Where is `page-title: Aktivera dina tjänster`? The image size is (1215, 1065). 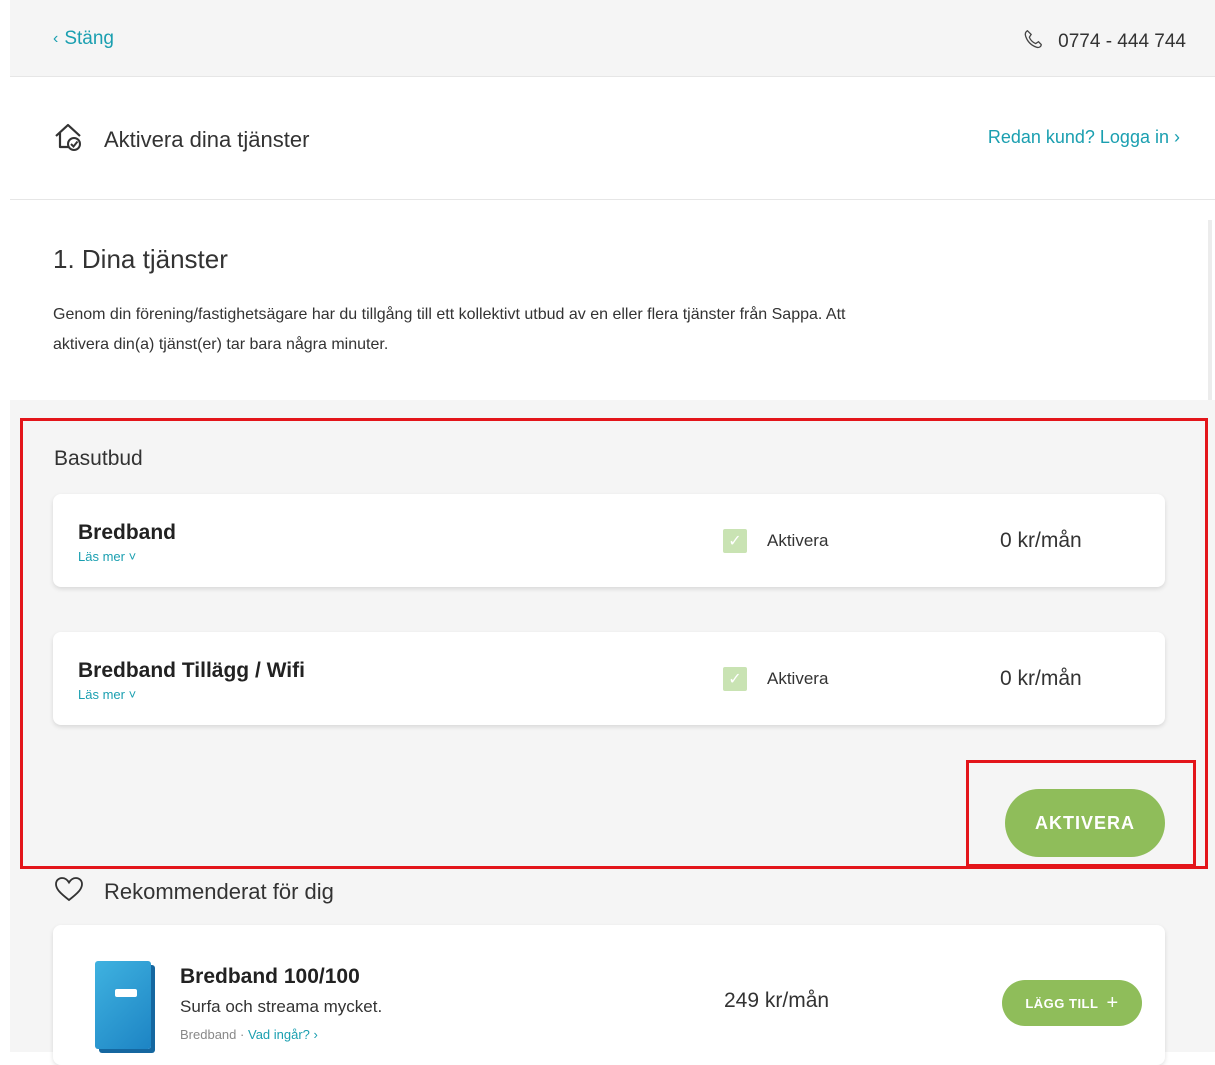
page-title: Aktivera dina tjänster is located at coordinates (180, 140).